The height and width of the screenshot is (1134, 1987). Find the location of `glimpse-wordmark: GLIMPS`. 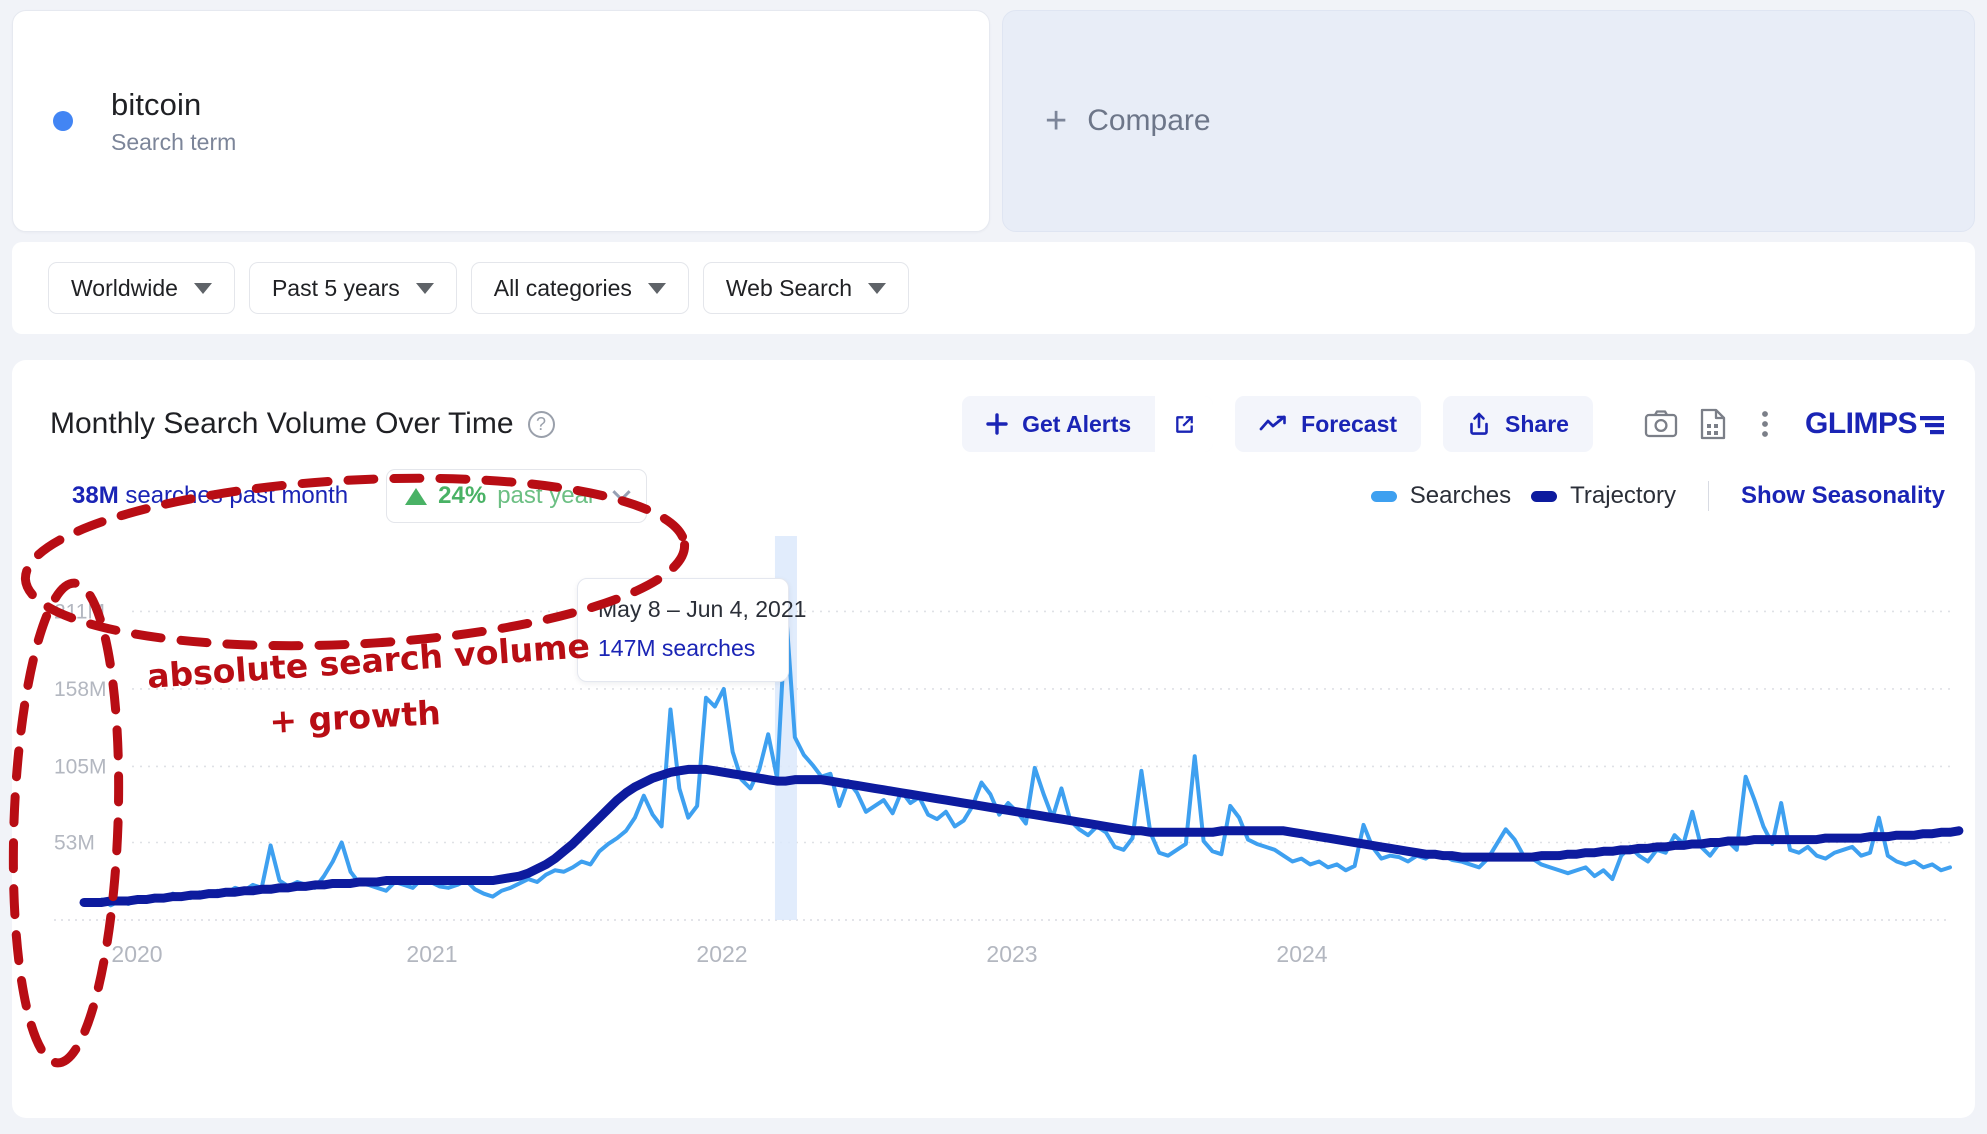

glimpse-wordmark: GLIMPS is located at coordinates (1861, 423).